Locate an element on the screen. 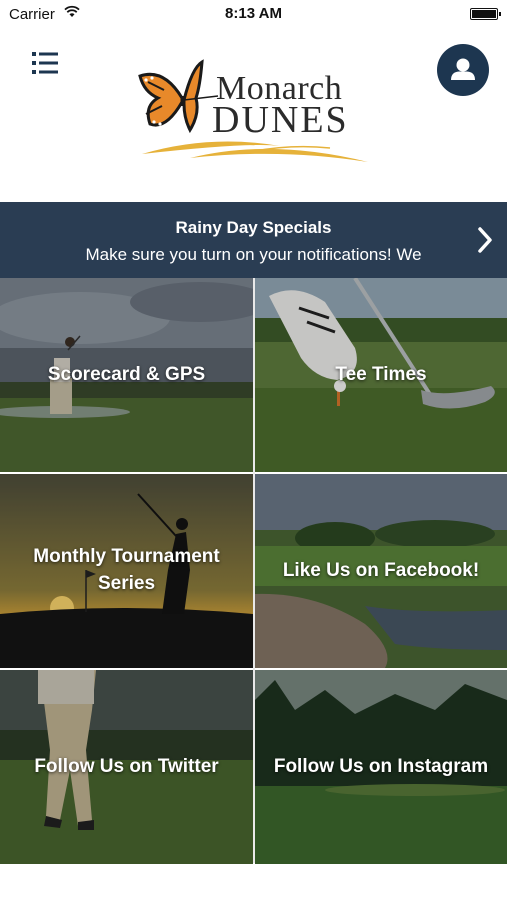 This screenshot has height=900, width=507. tile-label: Tee Times is located at coordinates (381, 374).